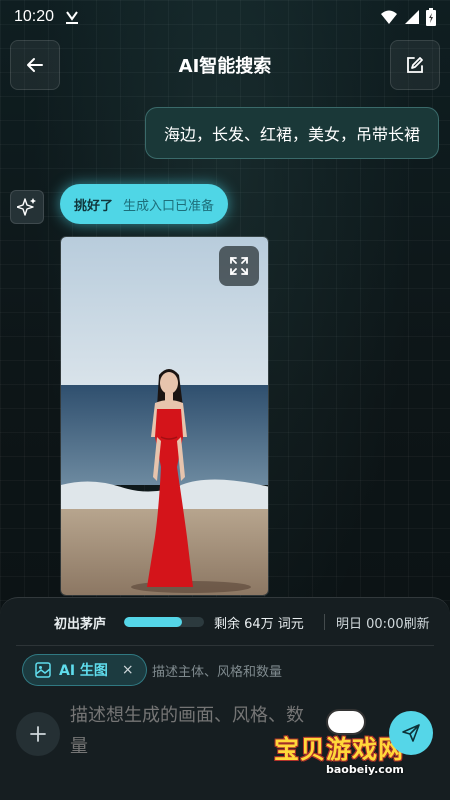  Describe the element at coordinates (225, 66) in the screenshot. I see `page-title: AI智能搜索` at that location.